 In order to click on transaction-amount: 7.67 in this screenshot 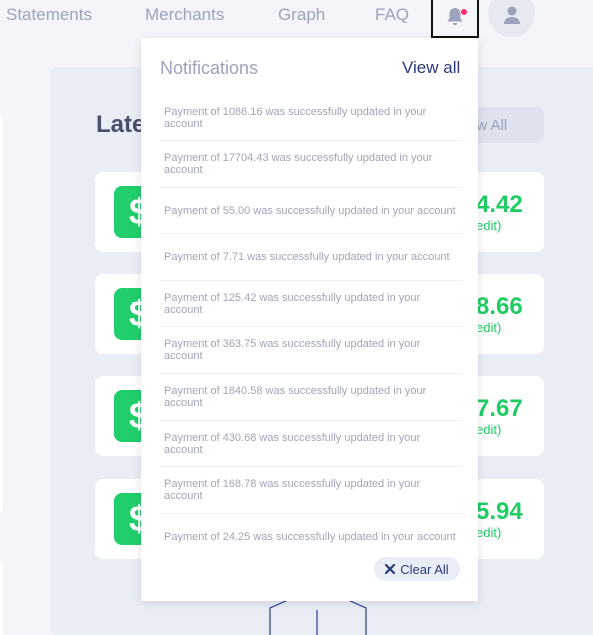, I will do `click(499, 408)`.